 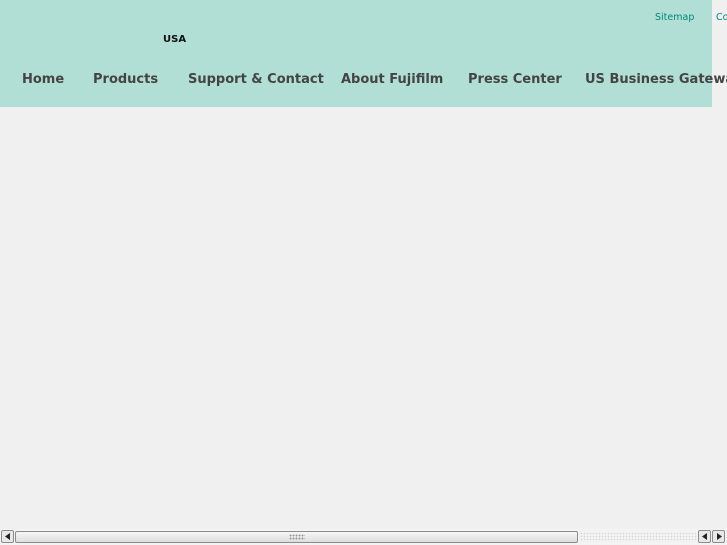 What do you see at coordinates (256, 79) in the screenshot?
I see `nav-support-contact: Support & Contact` at bounding box center [256, 79].